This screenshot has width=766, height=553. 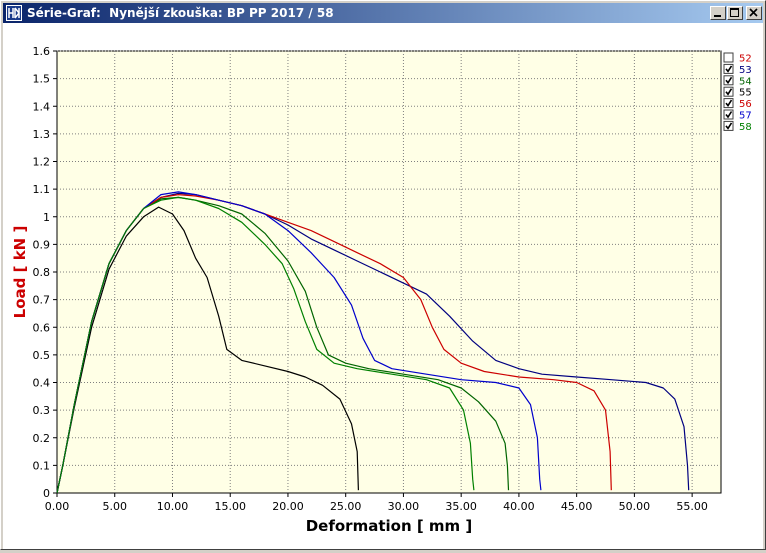 I want to click on legend-checkbox, so click(x=728, y=57).